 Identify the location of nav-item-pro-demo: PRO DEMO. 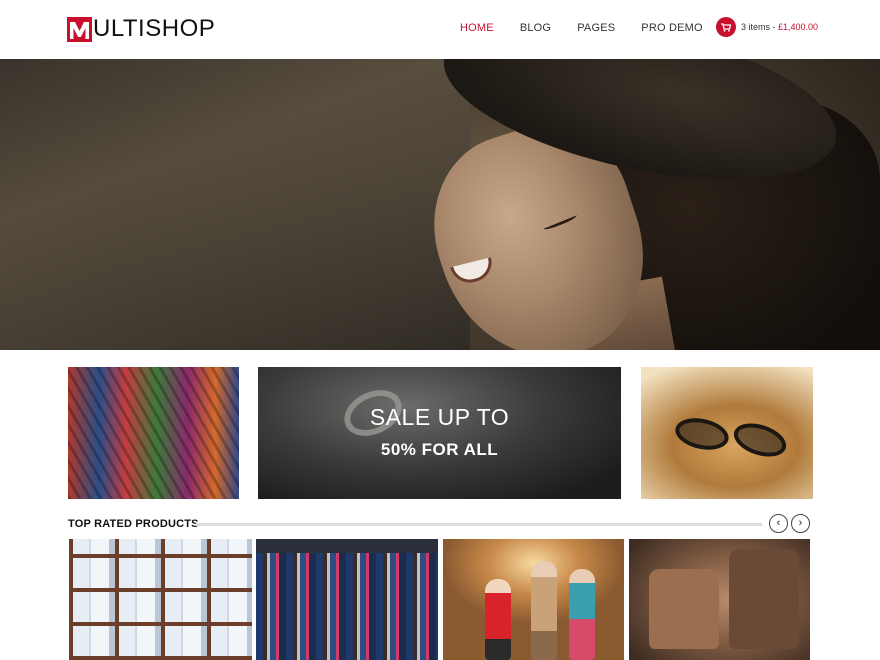
(672, 28).